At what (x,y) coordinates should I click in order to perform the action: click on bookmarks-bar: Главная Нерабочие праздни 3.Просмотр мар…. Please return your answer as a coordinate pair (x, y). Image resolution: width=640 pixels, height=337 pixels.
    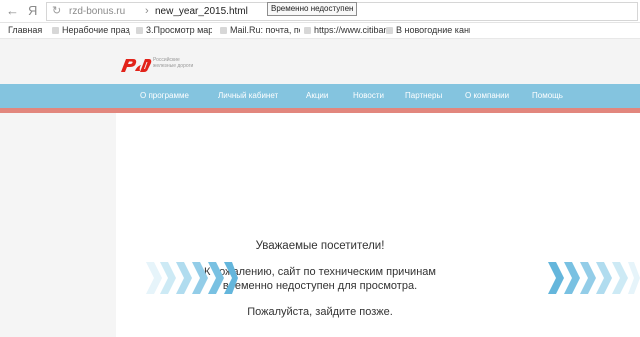
    Looking at the image, I should click on (320, 31).